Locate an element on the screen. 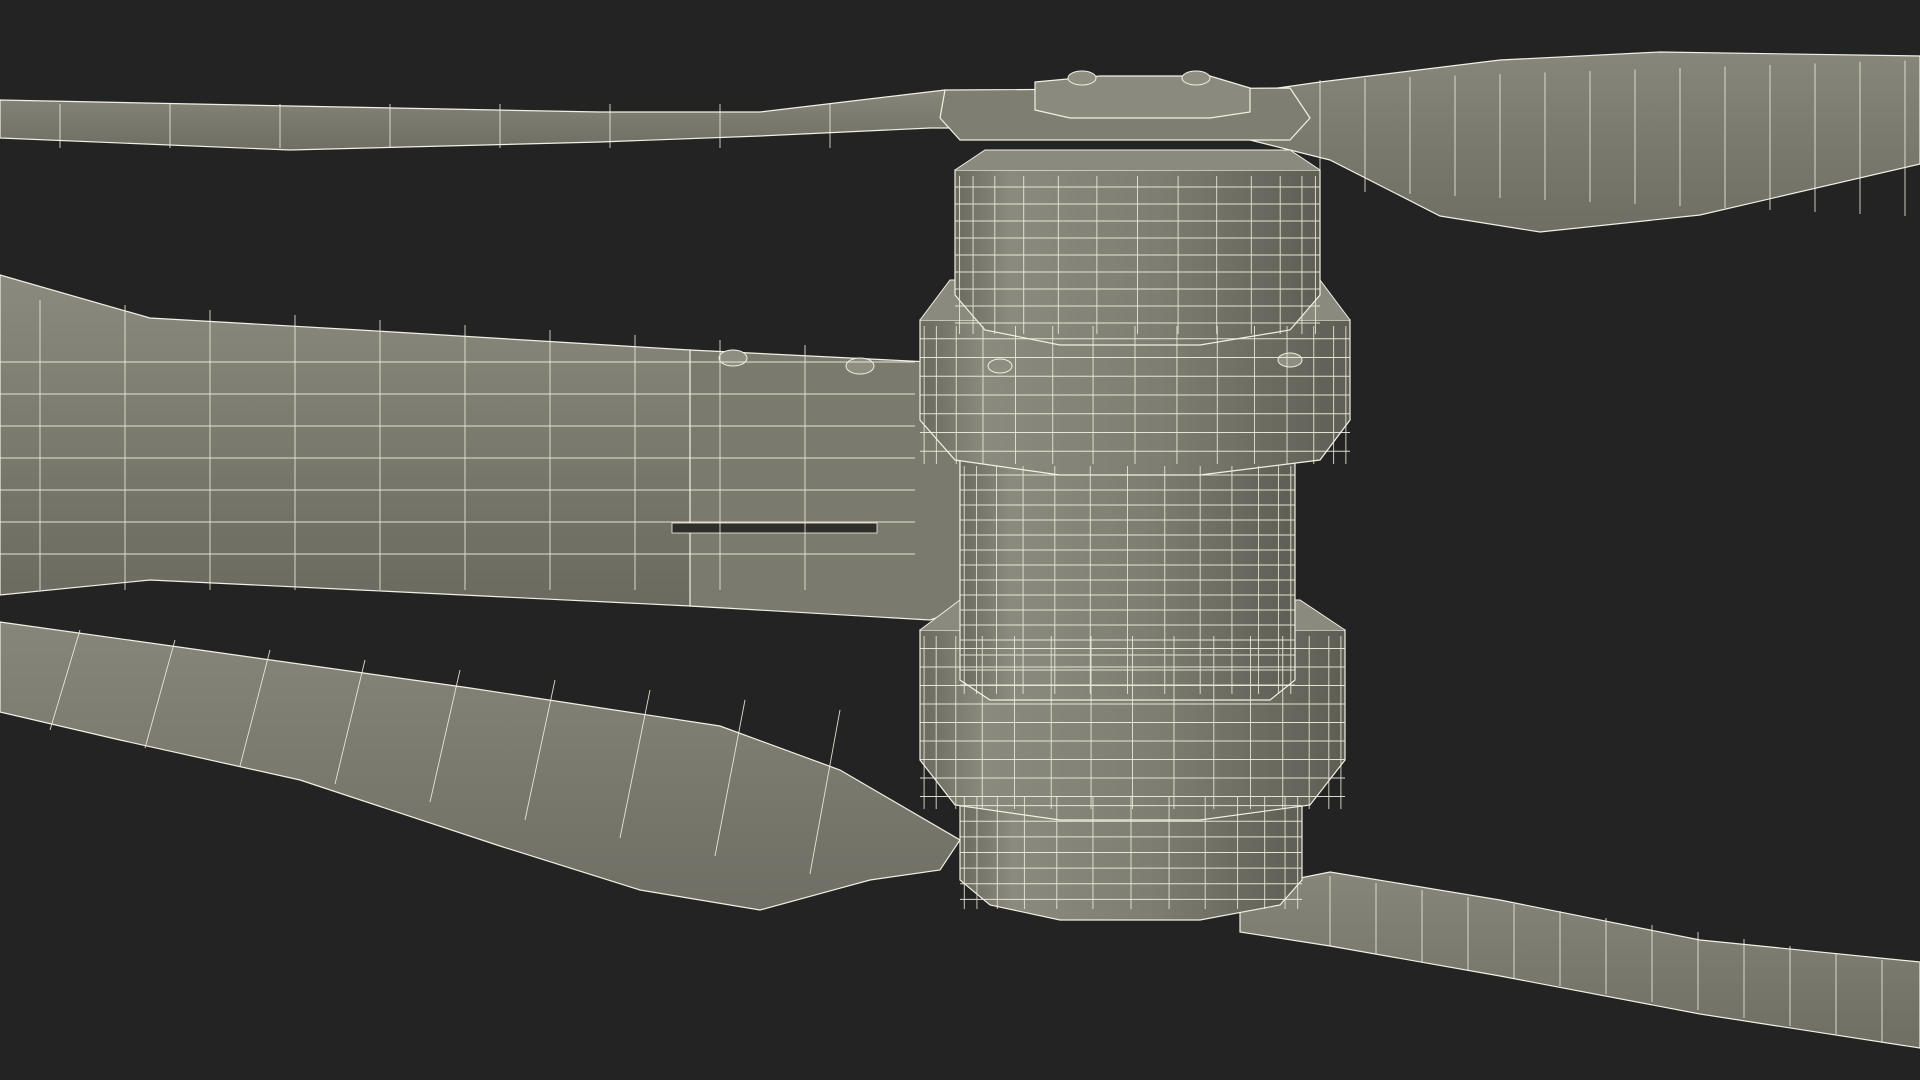  bottom-blade-right is located at coordinates (1579, 960).